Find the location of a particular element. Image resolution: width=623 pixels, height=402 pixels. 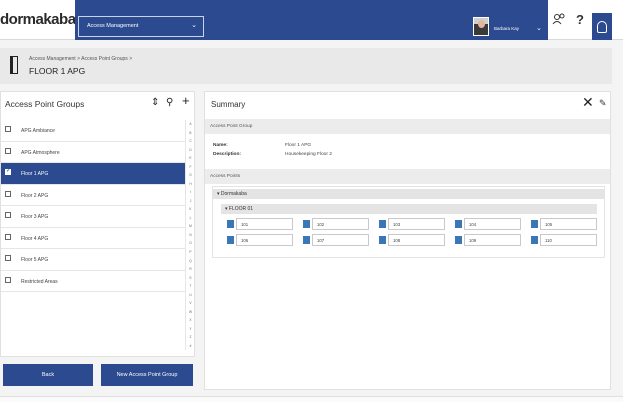

access-point-number: 103 is located at coordinates (416, 224).